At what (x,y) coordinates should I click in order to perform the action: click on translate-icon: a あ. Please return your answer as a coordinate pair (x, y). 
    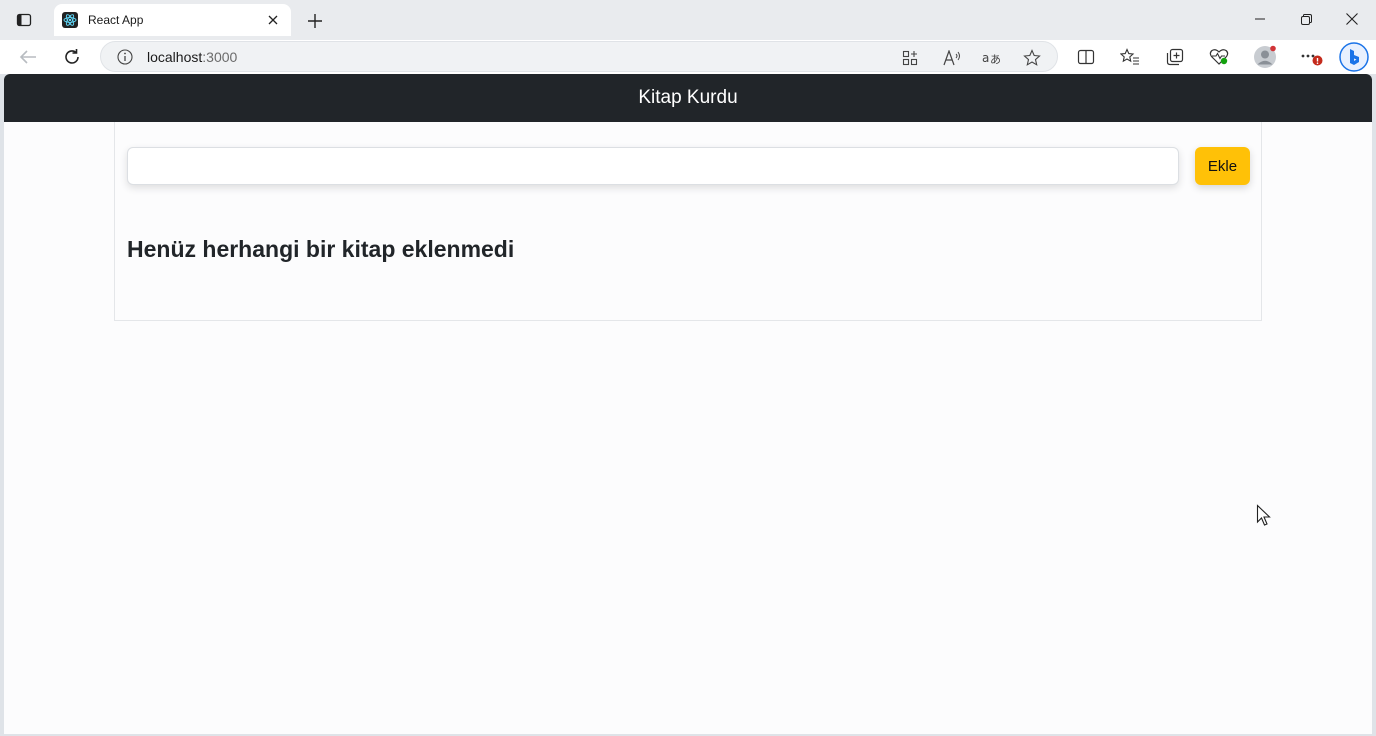
    Looking at the image, I should click on (992, 58).